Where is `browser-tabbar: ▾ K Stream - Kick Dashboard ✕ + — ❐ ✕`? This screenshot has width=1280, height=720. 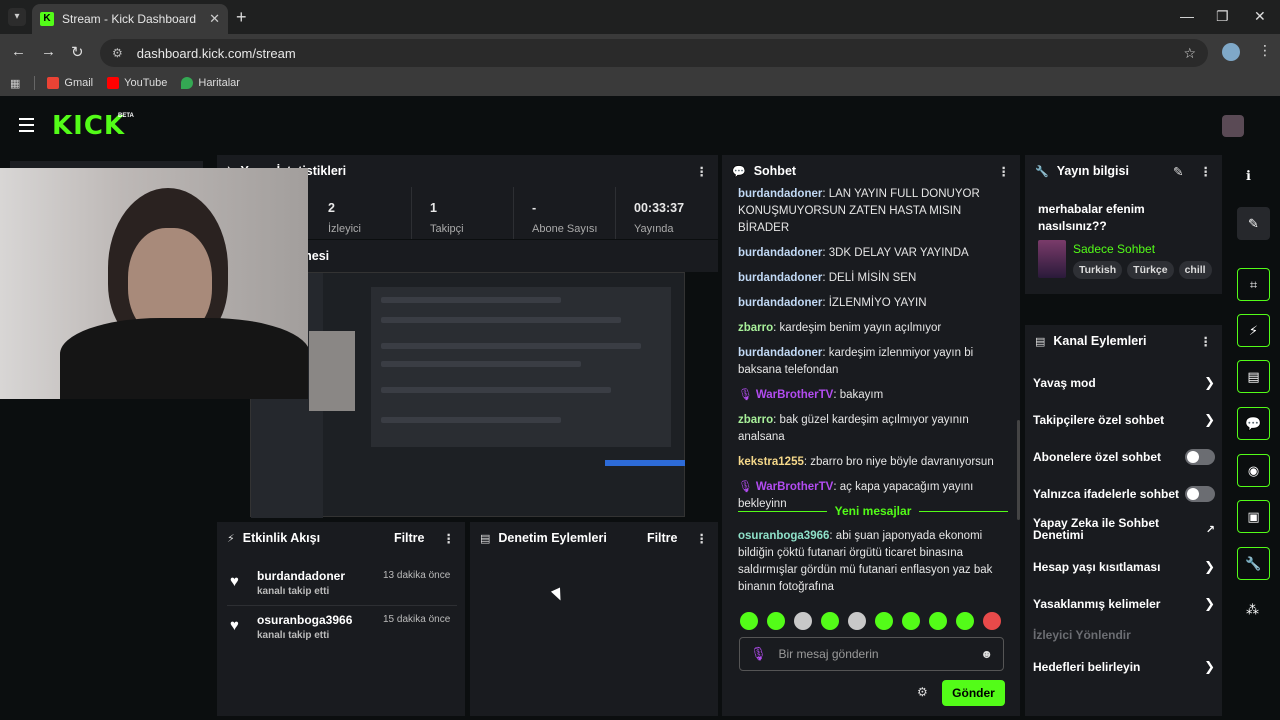 browser-tabbar: ▾ K Stream - Kick Dashboard ✕ + — ❐ ✕ is located at coordinates (640, 17).